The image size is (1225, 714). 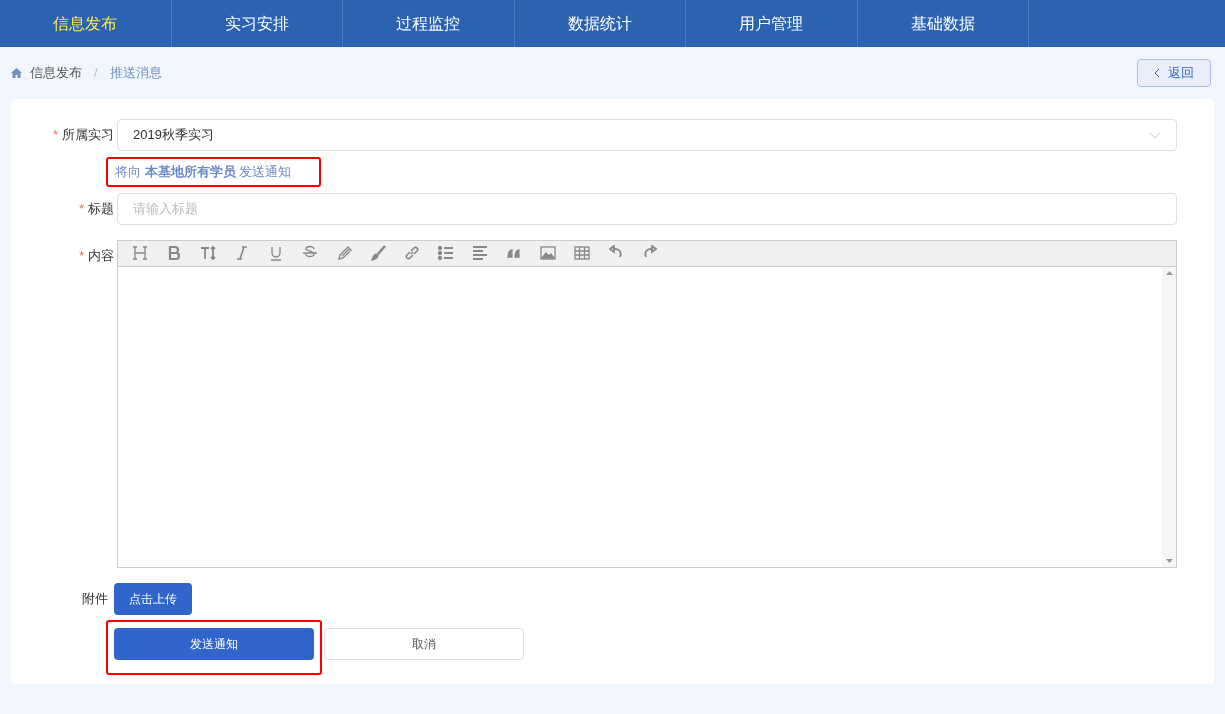 I want to click on chevron-down-icon, so click(x=1155, y=135).